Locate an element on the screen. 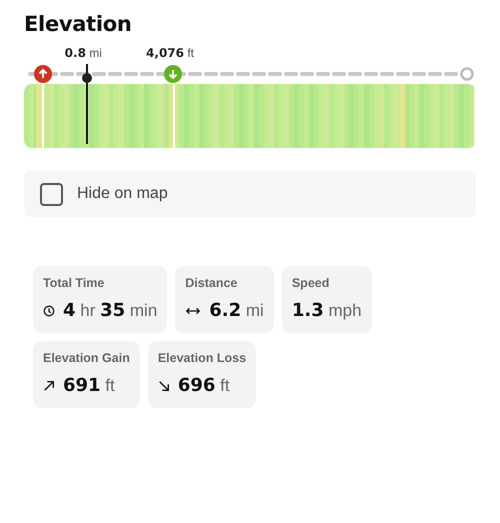  stat-value: 4 hr 35 min is located at coordinates (110, 310).